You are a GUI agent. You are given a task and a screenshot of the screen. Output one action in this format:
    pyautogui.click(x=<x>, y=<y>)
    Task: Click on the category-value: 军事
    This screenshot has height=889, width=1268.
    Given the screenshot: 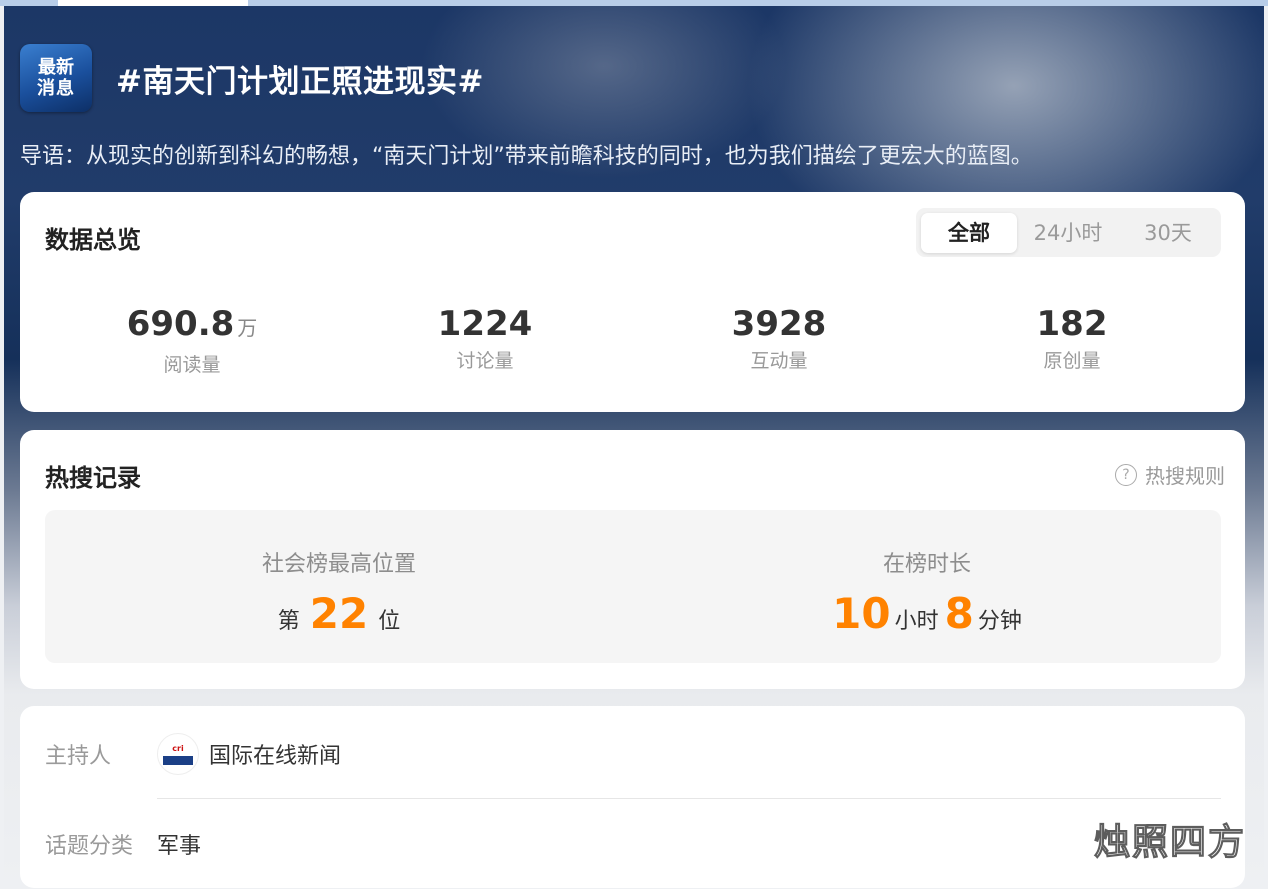 What is the action you would take?
    pyautogui.click(x=179, y=844)
    